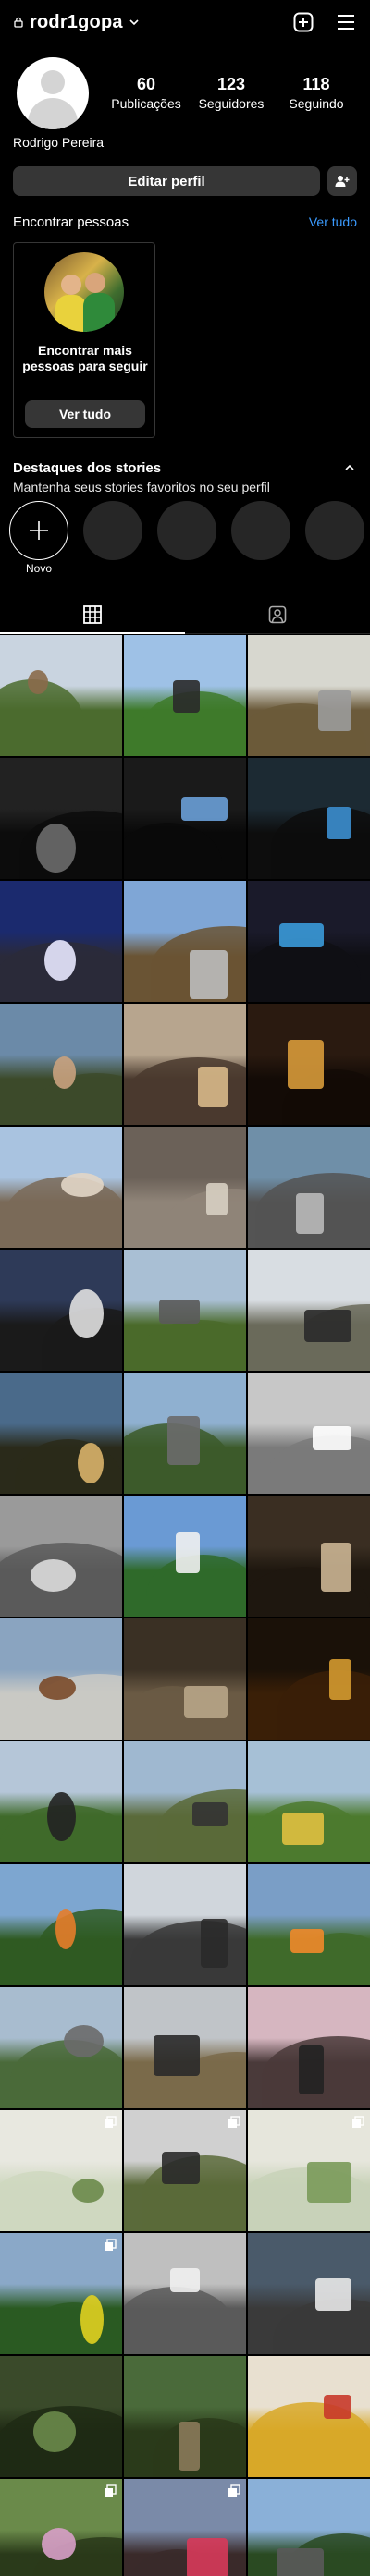 The width and height of the screenshot is (370, 2576). I want to click on tagged-person-icon, so click(277, 614).